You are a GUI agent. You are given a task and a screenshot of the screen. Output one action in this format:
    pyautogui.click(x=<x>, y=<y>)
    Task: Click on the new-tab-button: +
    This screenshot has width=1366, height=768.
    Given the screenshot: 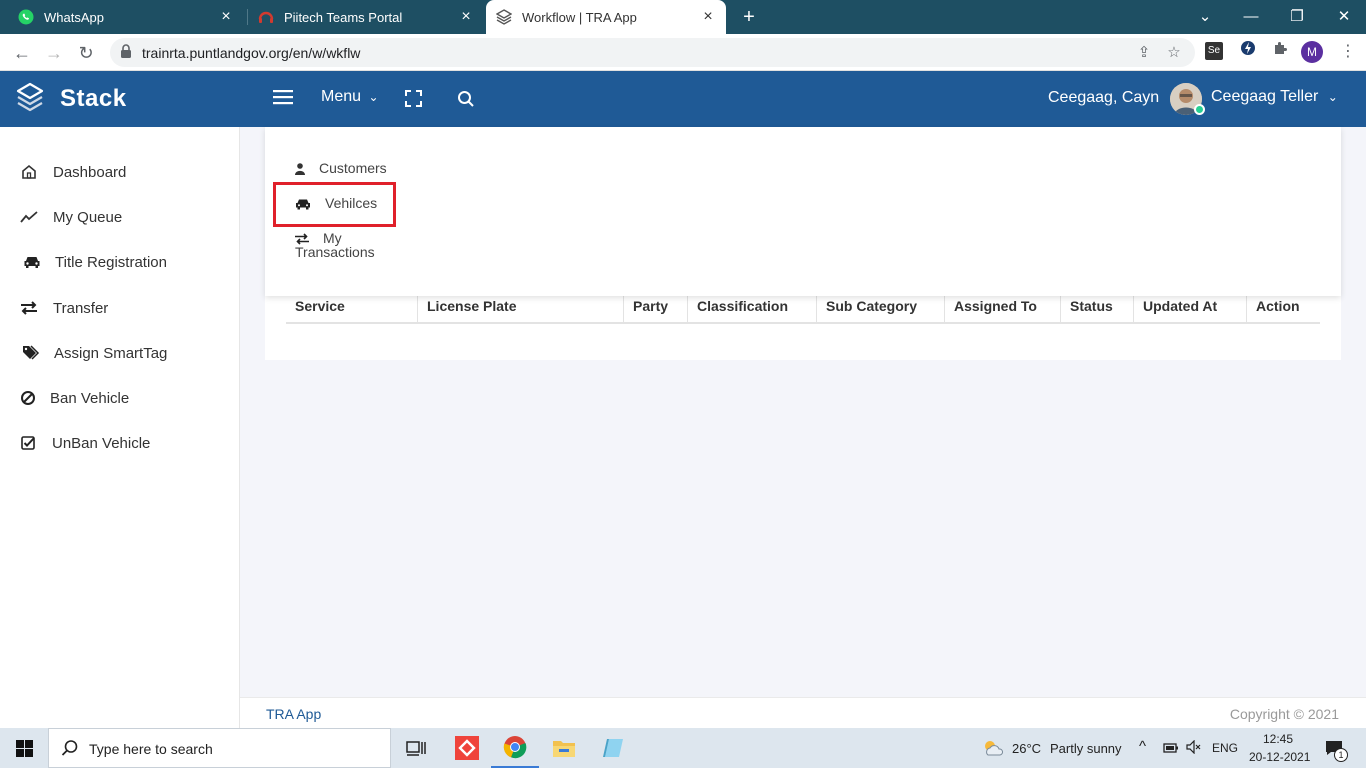 What is the action you would take?
    pyautogui.click(x=749, y=17)
    